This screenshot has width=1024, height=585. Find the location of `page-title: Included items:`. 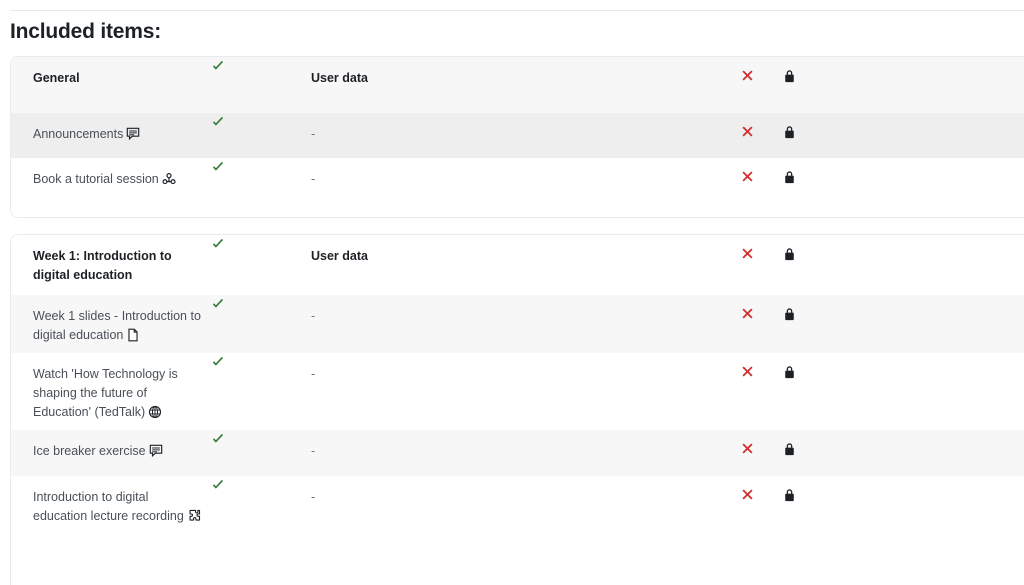

page-title: Included items: is located at coordinates (86, 31).